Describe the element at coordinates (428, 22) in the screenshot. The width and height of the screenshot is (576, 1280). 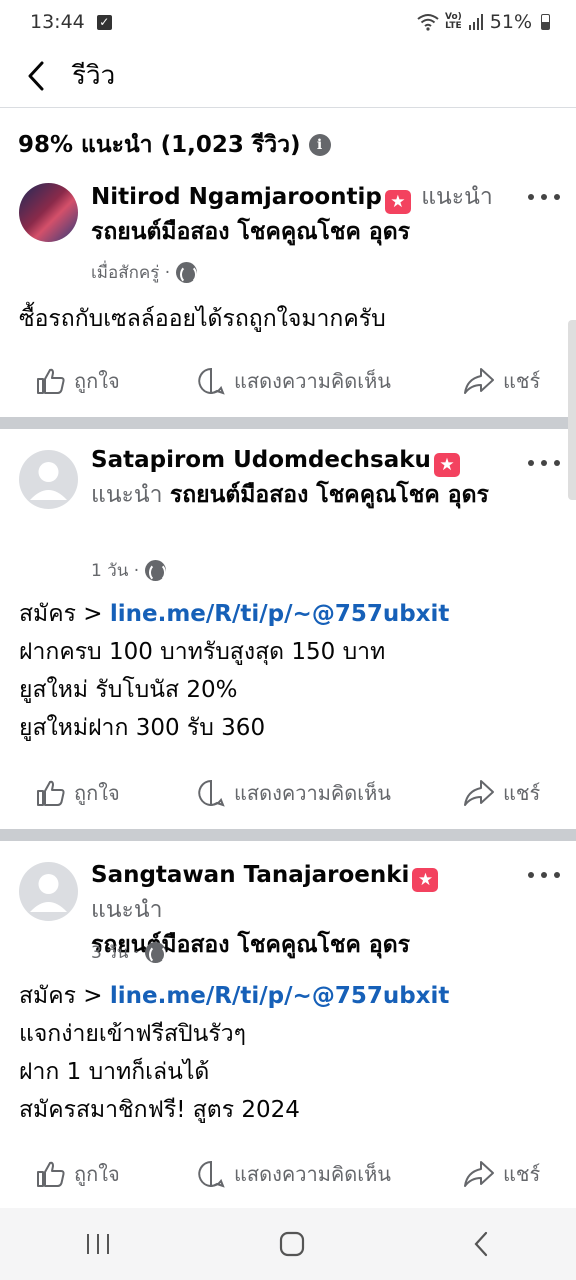
I see `wifi-icon` at that location.